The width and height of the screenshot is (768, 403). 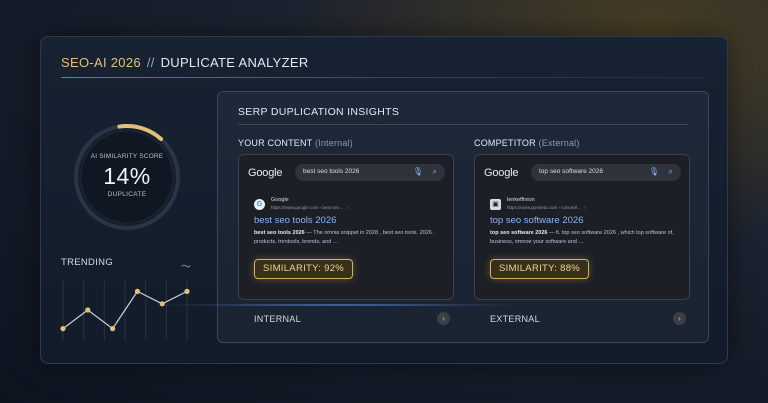 What do you see at coordinates (87, 262) in the screenshot?
I see `trending-label: TRENDING` at bounding box center [87, 262].